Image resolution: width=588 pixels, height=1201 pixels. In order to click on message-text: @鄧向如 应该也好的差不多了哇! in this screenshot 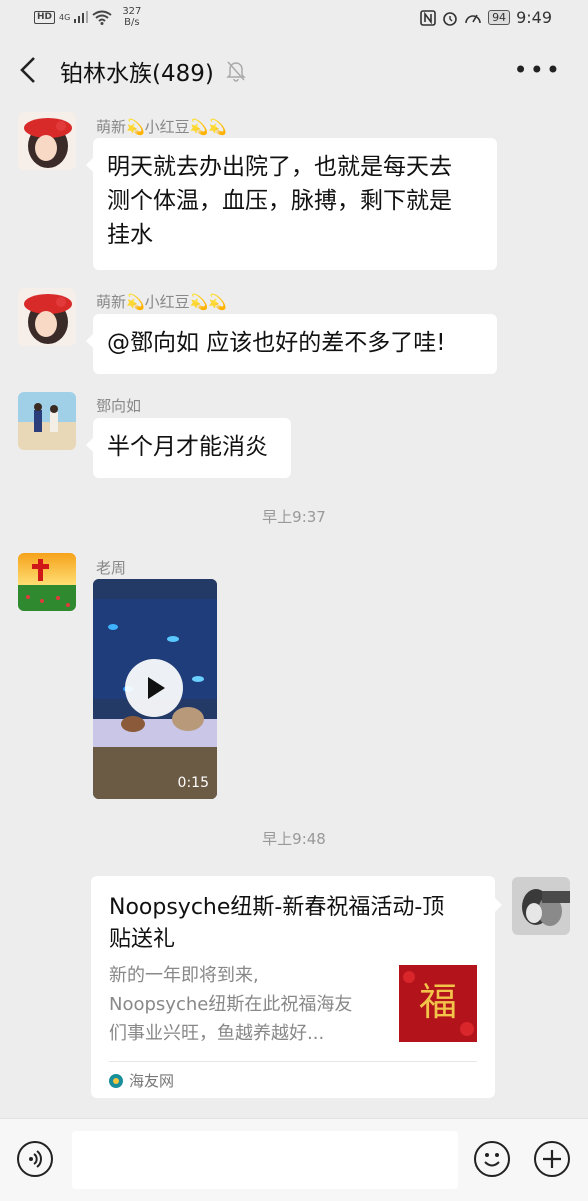, I will do `click(276, 343)`.